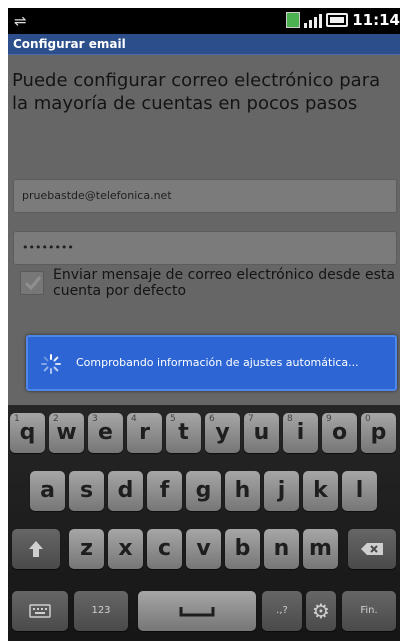 The height and width of the screenshot is (641, 405). I want to click on key-t: 5t, so click(183, 433).